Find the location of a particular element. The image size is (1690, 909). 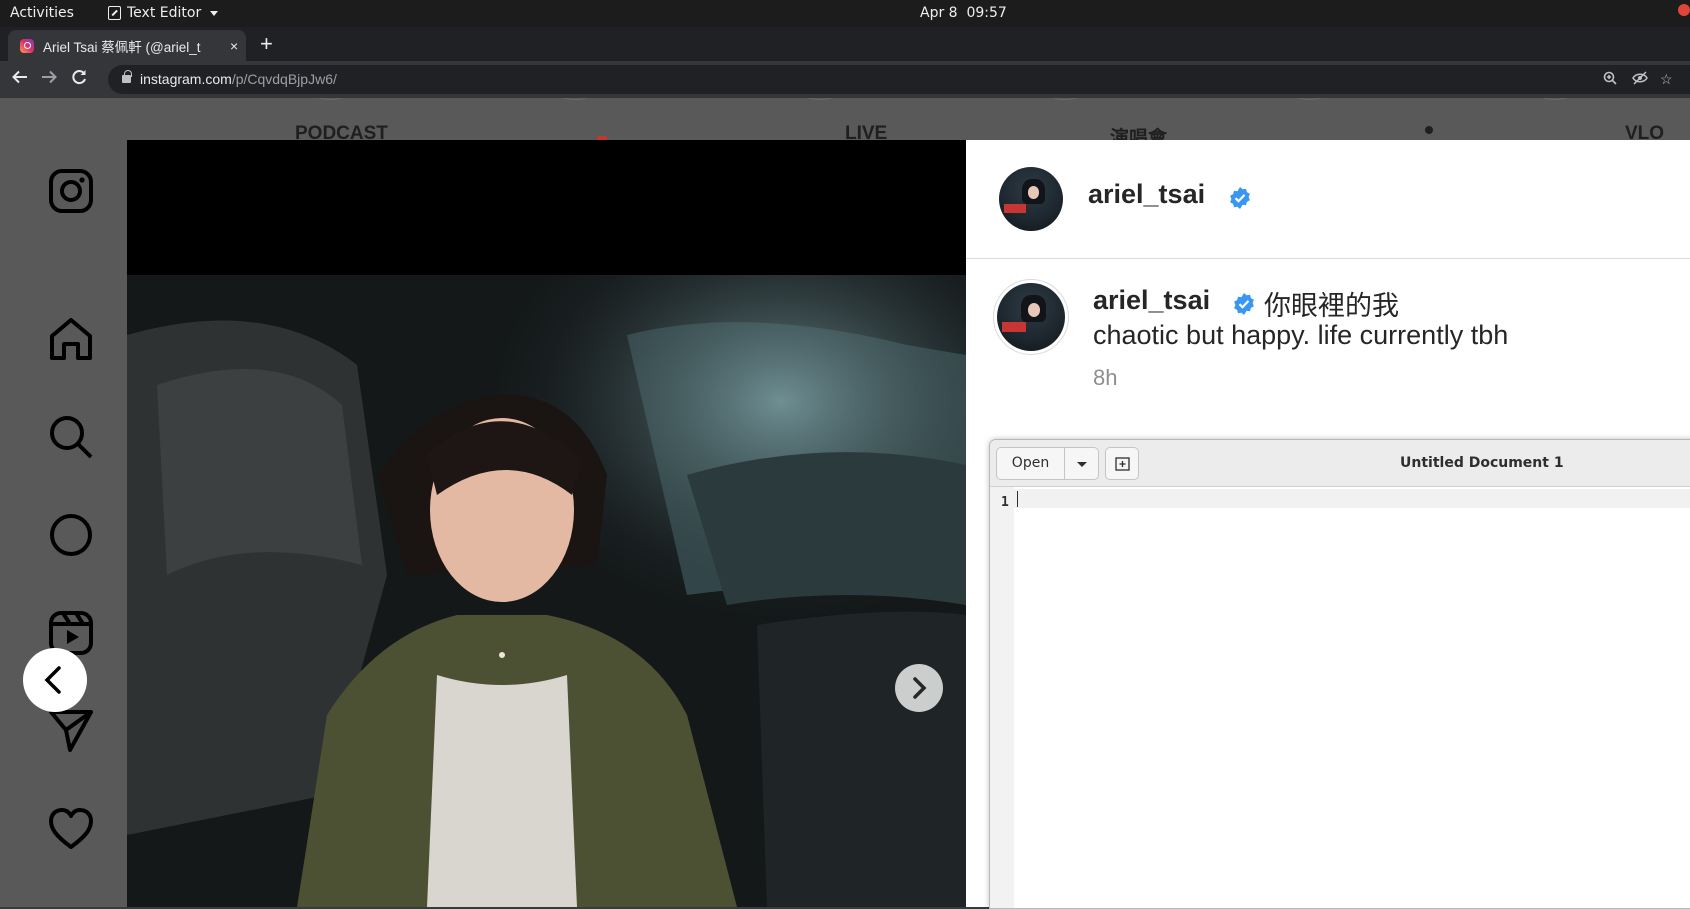

new-tab-icon is located at coordinates (1122, 464).